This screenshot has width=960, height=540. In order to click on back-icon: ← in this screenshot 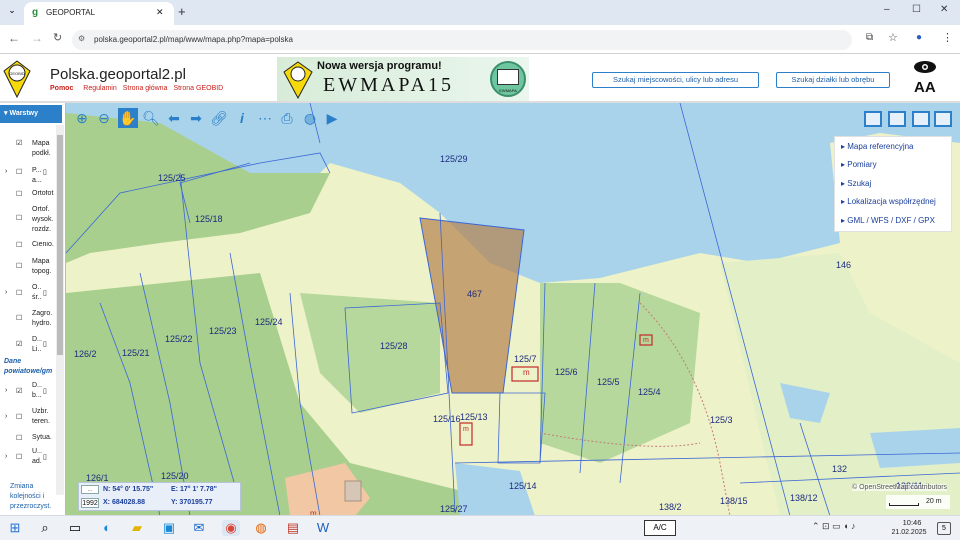, I will do `click(14, 38)`.